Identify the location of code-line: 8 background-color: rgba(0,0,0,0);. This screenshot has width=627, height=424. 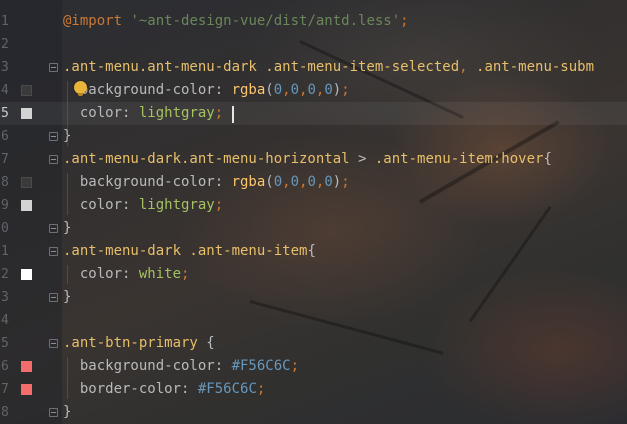
(313, 182).